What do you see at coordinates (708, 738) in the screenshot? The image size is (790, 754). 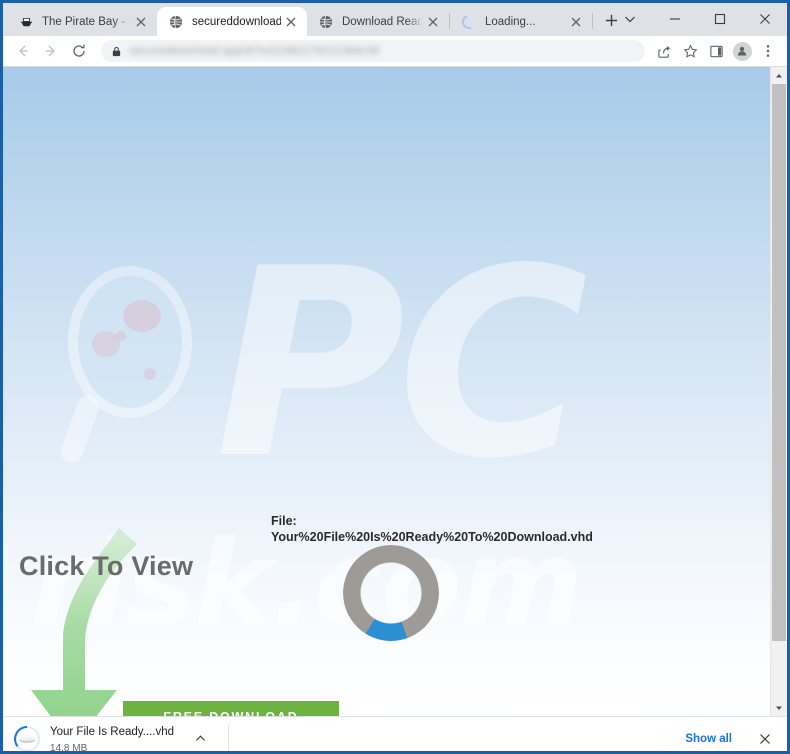 I see `show-all-downloads-button: Show all` at bounding box center [708, 738].